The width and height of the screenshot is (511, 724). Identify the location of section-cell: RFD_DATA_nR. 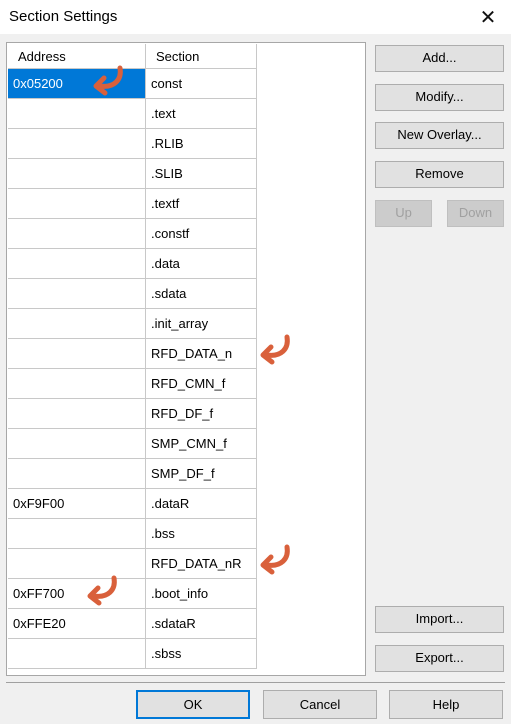
(201, 564).